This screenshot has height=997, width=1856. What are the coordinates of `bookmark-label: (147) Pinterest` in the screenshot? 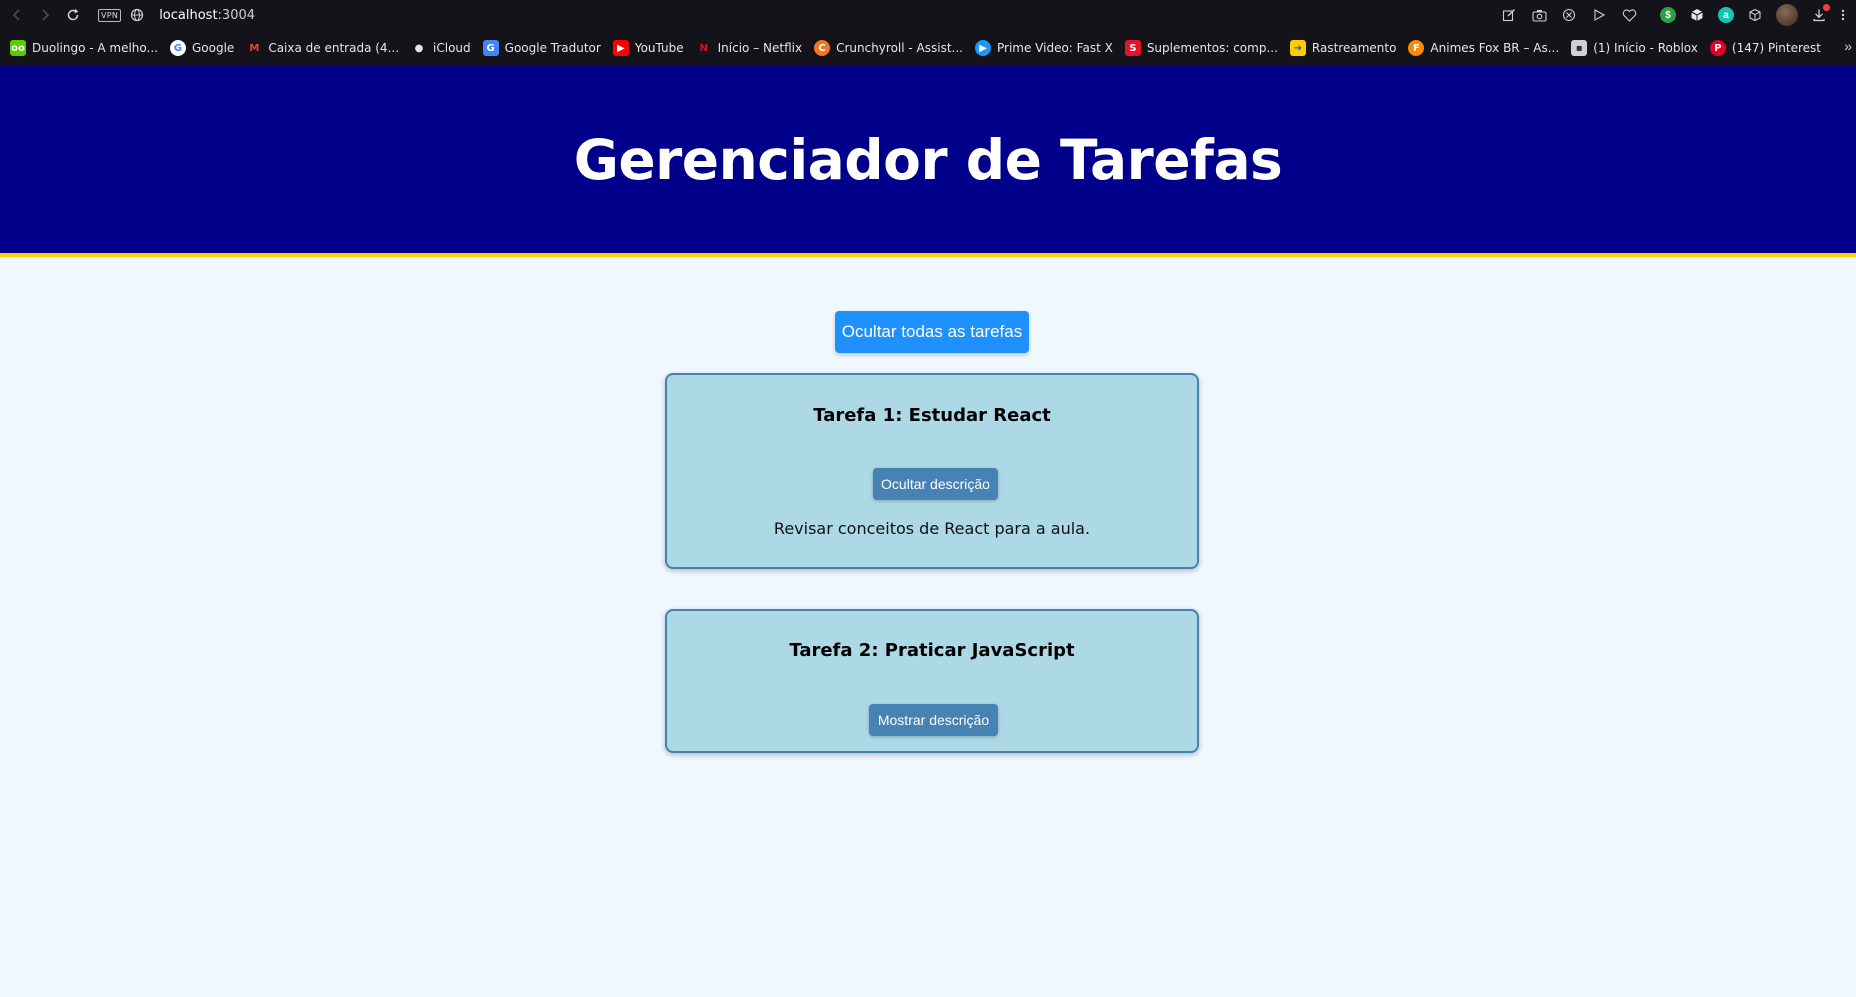 It's located at (1776, 48).